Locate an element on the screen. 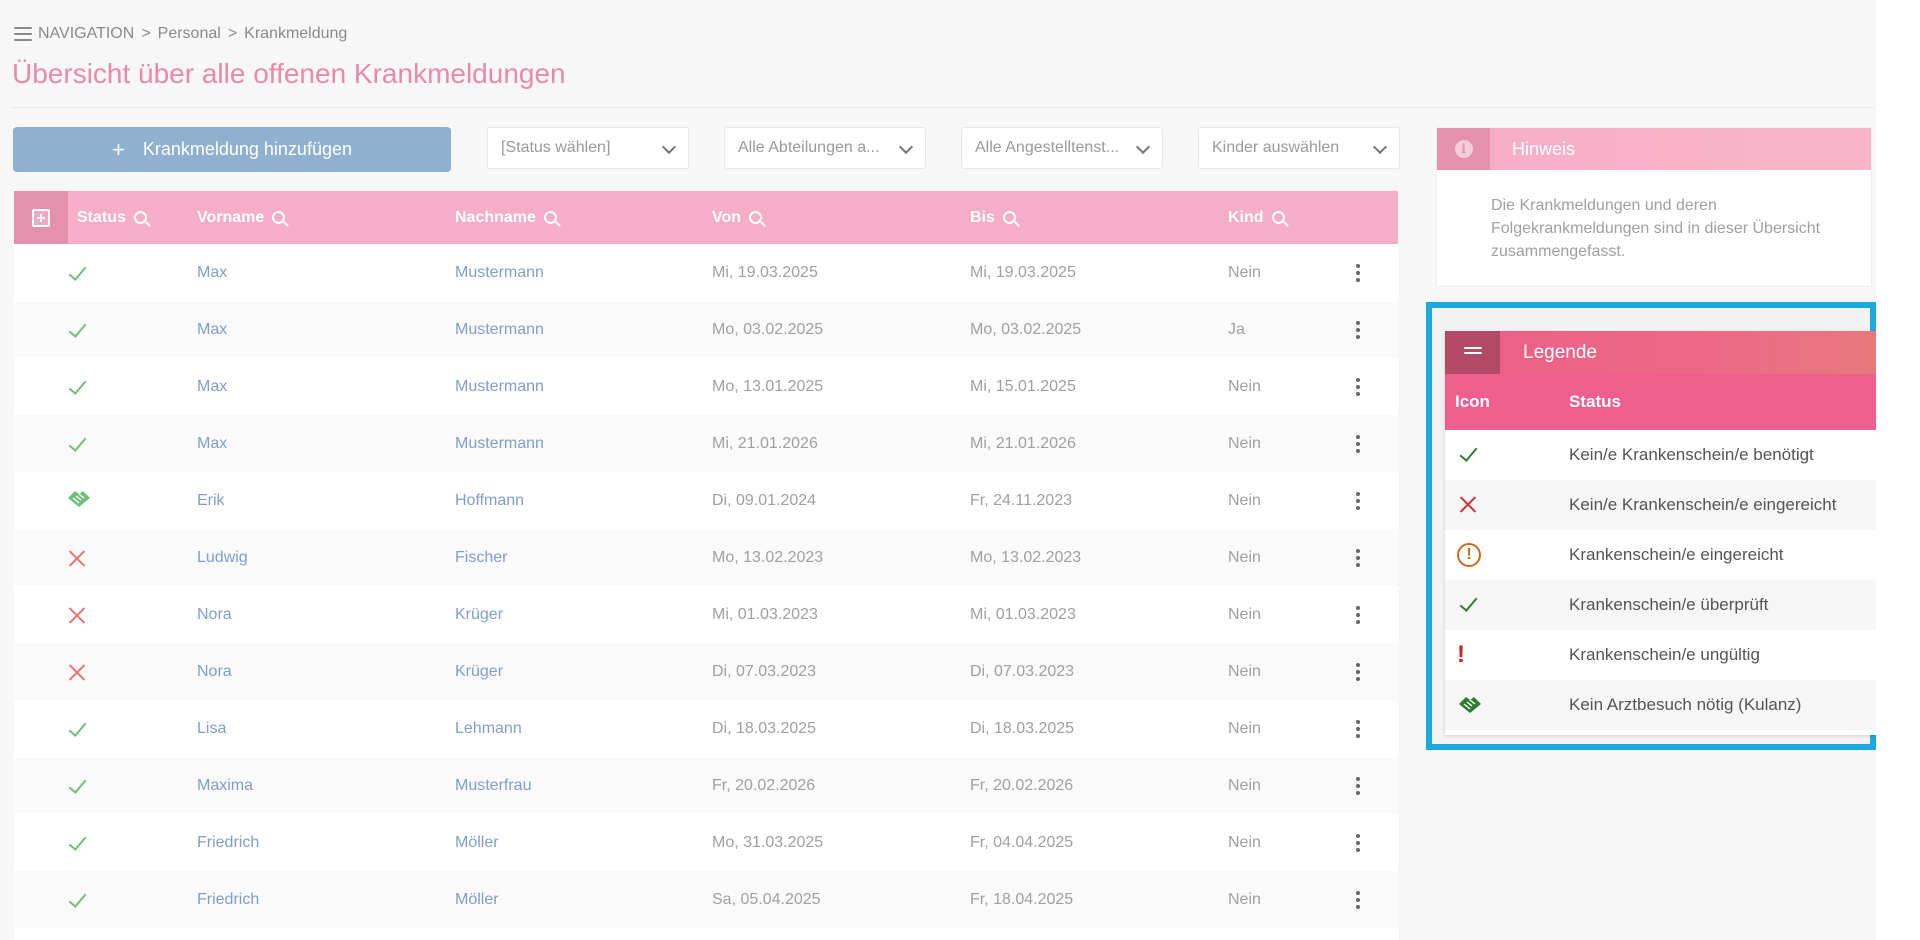 The image size is (1920, 940). column-label: Von is located at coordinates (727, 217).